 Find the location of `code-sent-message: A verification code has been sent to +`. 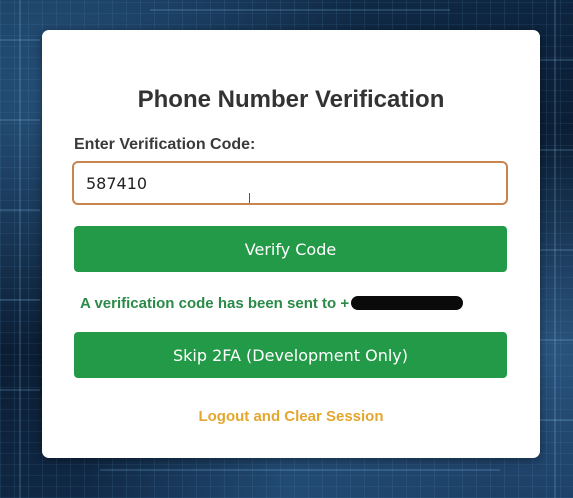

code-sent-message: A verification code has been sent to + is located at coordinates (272, 303).